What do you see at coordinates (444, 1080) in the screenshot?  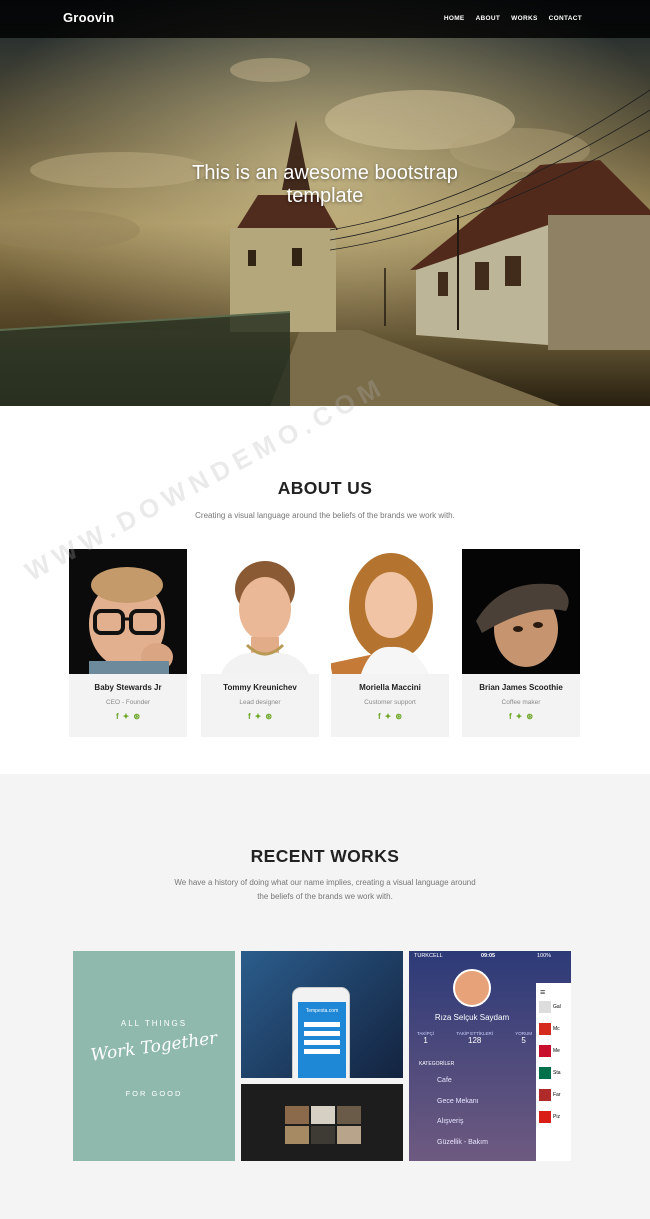 I see `app-category: Cafe` at bounding box center [444, 1080].